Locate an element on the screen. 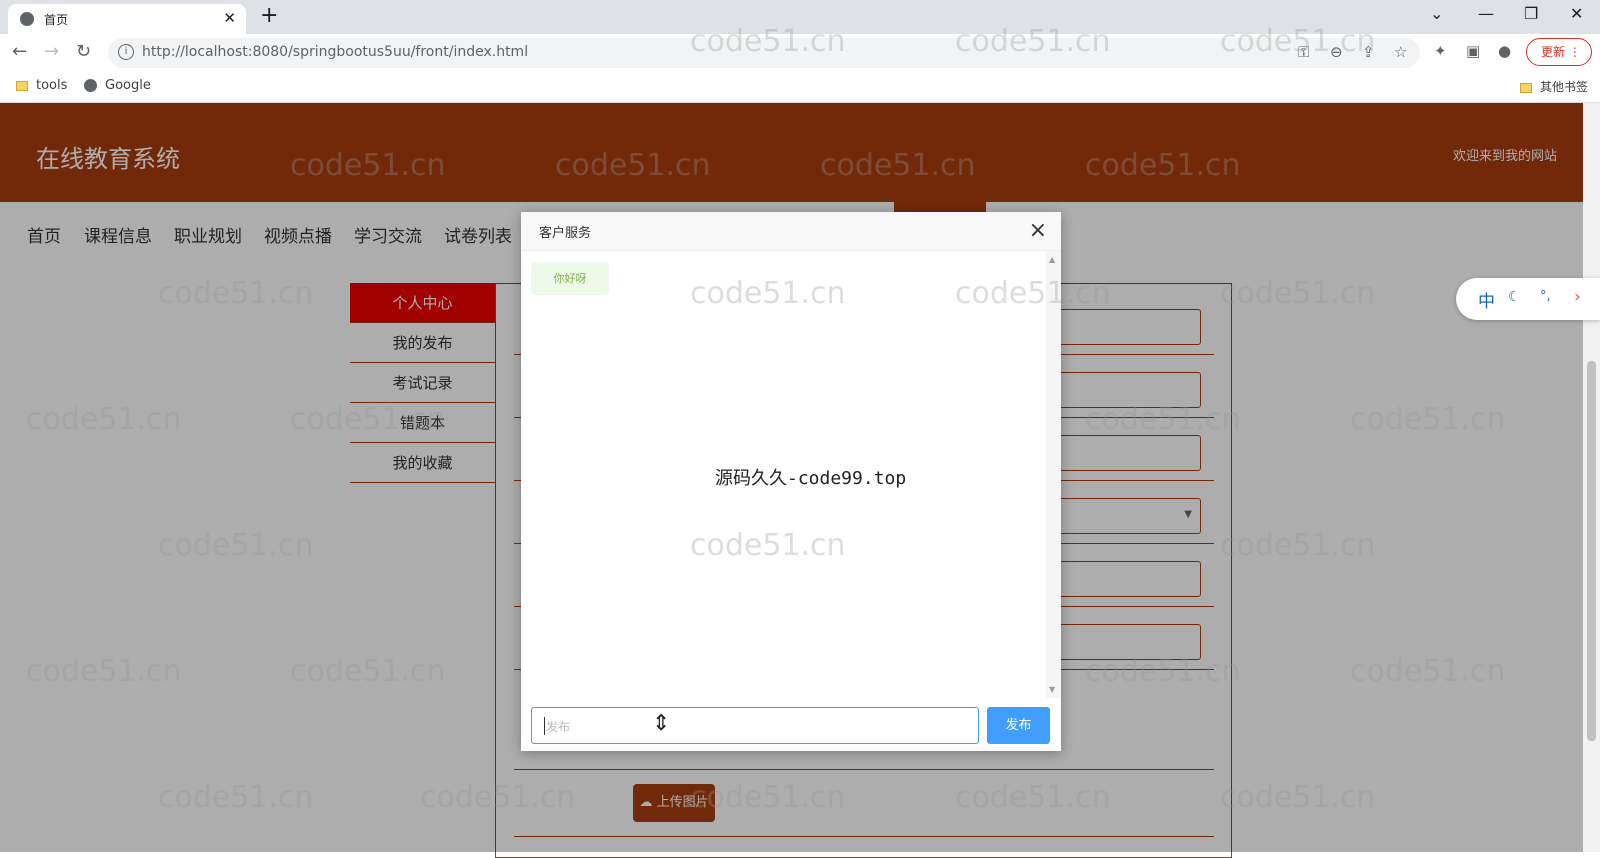 This screenshot has height=858, width=1600. dialog-header: 客户服务 × is located at coordinates (791, 231).